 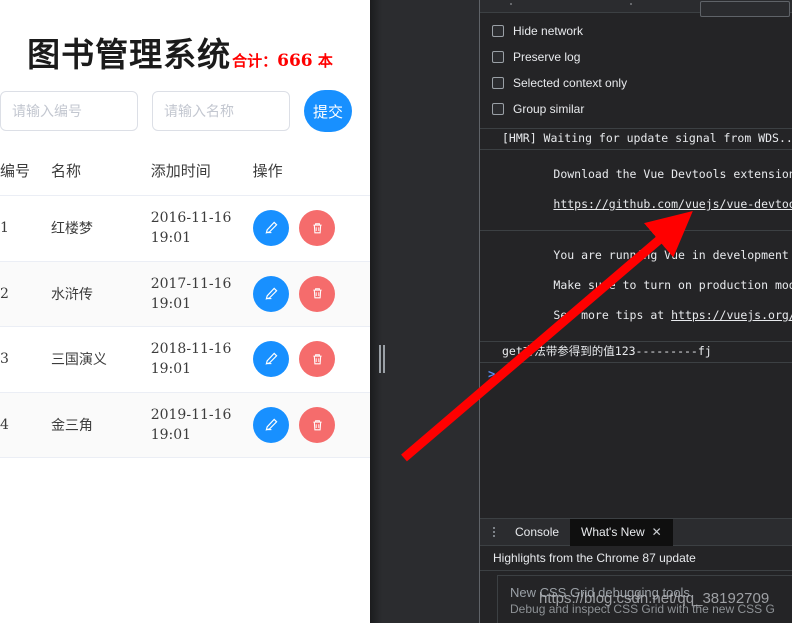 What do you see at coordinates (672, 204) in the screenshot?
I see `vue-devtools-link: https://github.com/vuejs/vue-devtools` at bounding box center [672, 204].